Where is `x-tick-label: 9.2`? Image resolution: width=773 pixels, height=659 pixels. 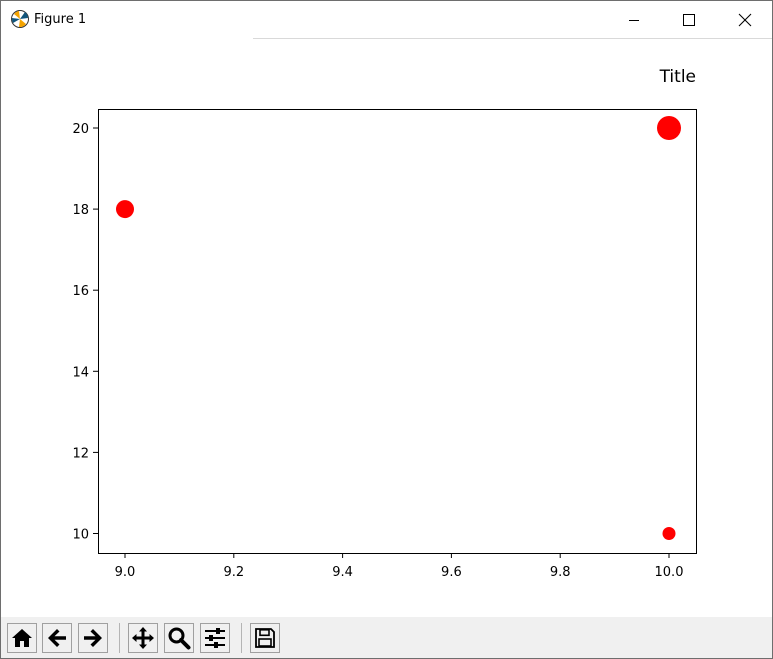 x-tick-label: 9.2 is located at coordinates (233, 572).